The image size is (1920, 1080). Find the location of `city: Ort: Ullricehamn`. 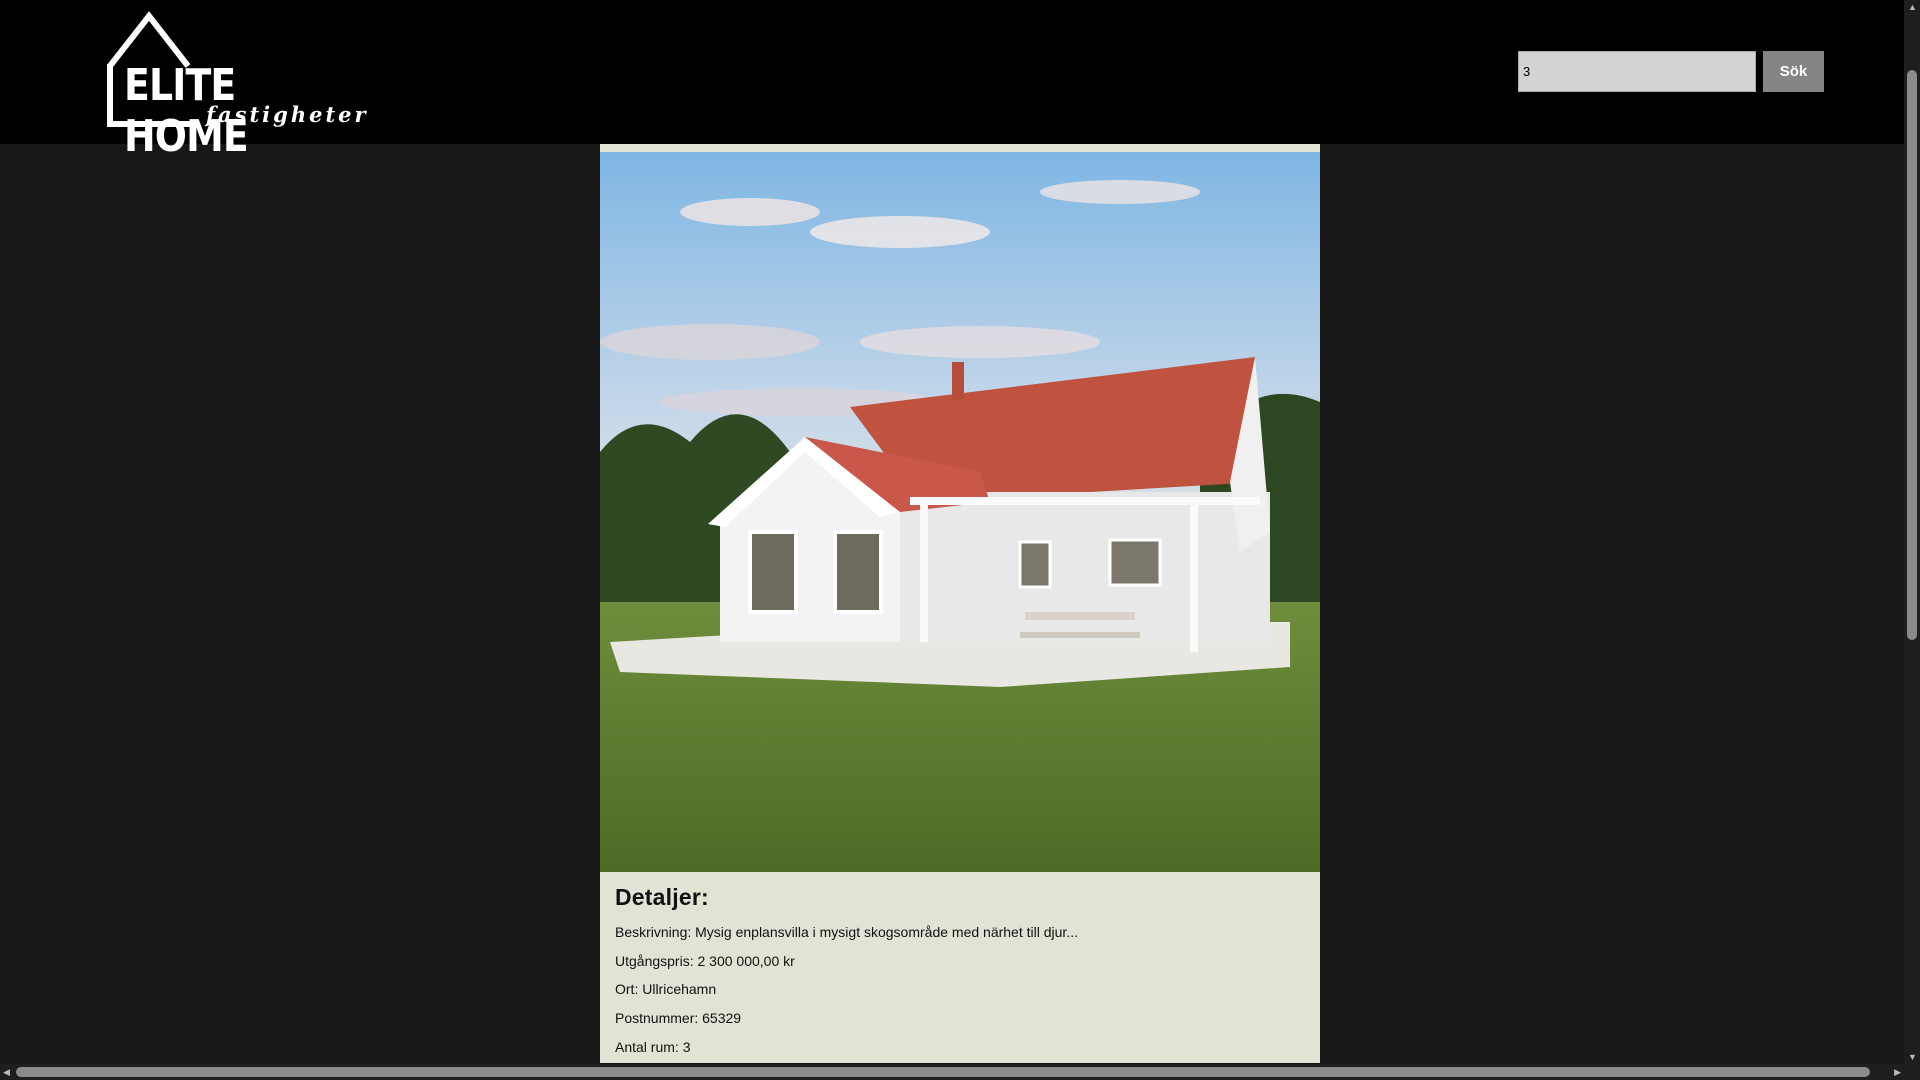

city: Ort: Ullricehamn is located at coordinates (666, 989).